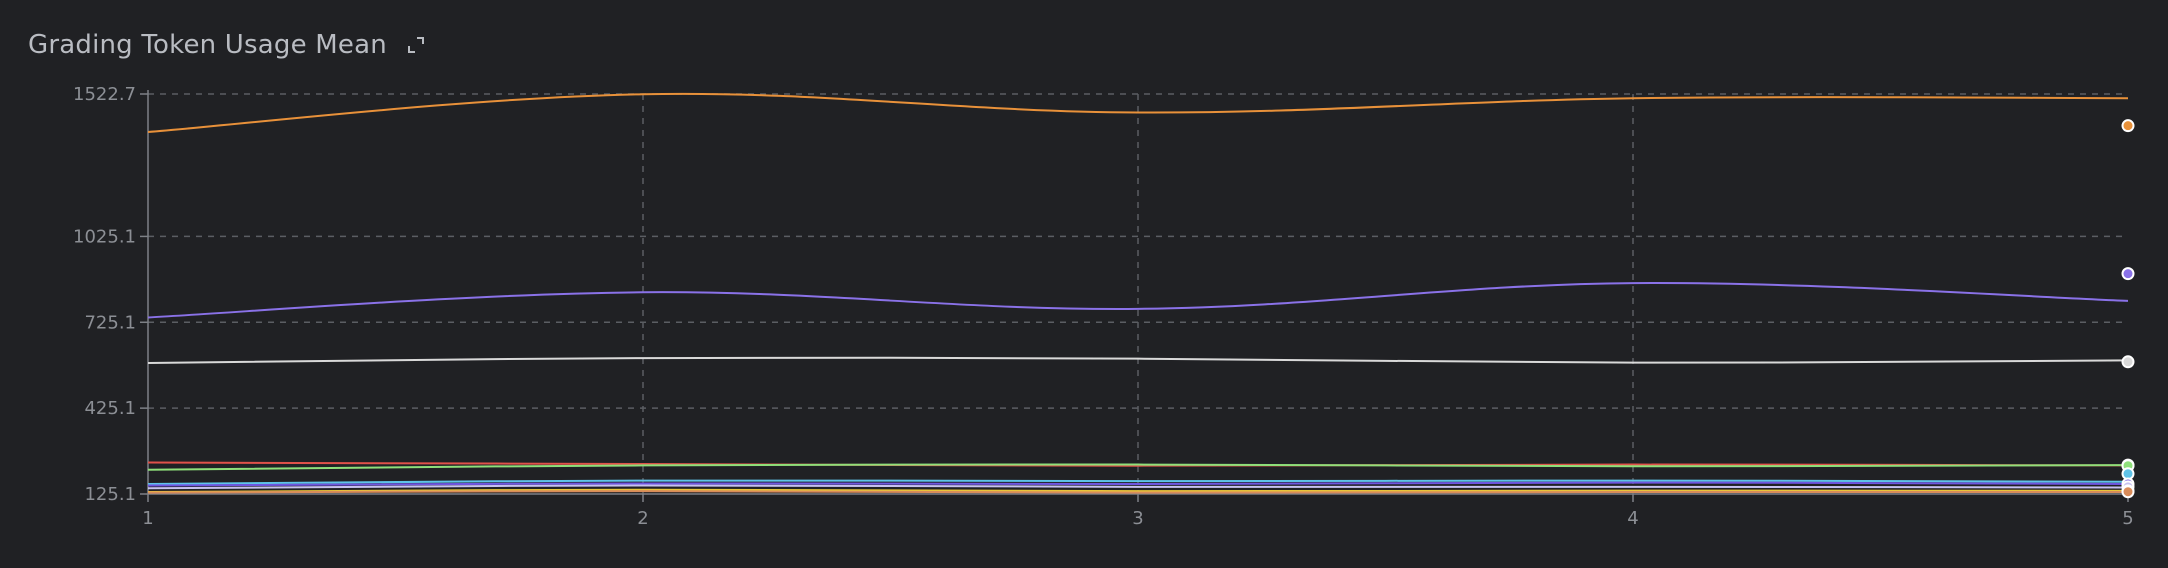 The height and width of the screenshot is (568, 2168). What do you see at coordinates (110, 408) in the screenshot?
I see `y-tick-label: 425.1` at bounding box center [110, 408].